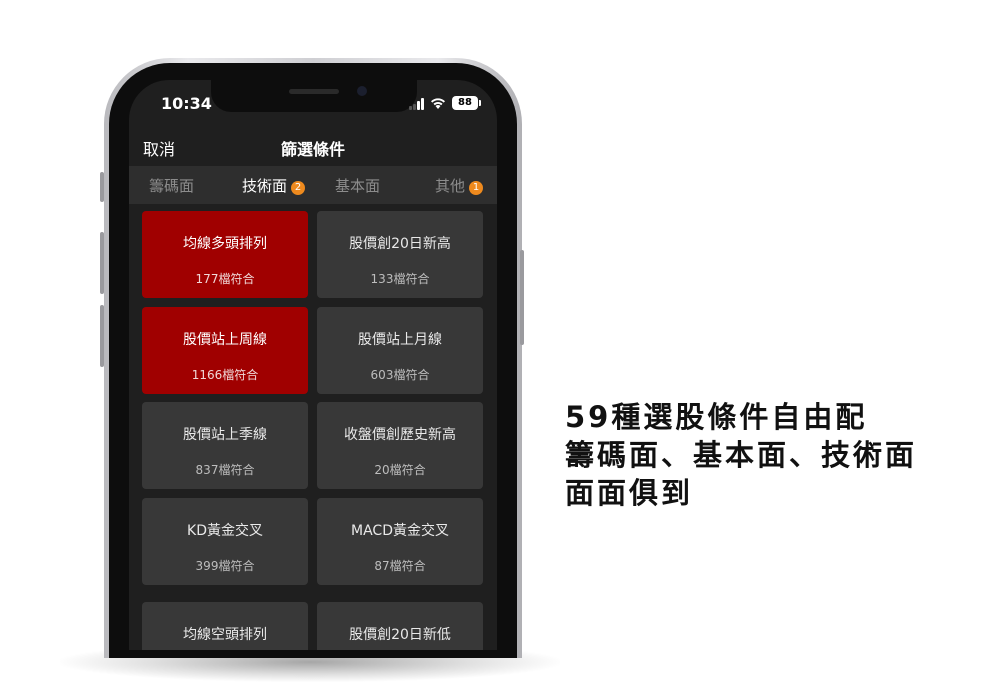 The image size is (1000, 700). What do you see at coordinates (225, 375) in the screenshot?
I see `condition-count: 1166檔符合` at bounding box center [225, 375].